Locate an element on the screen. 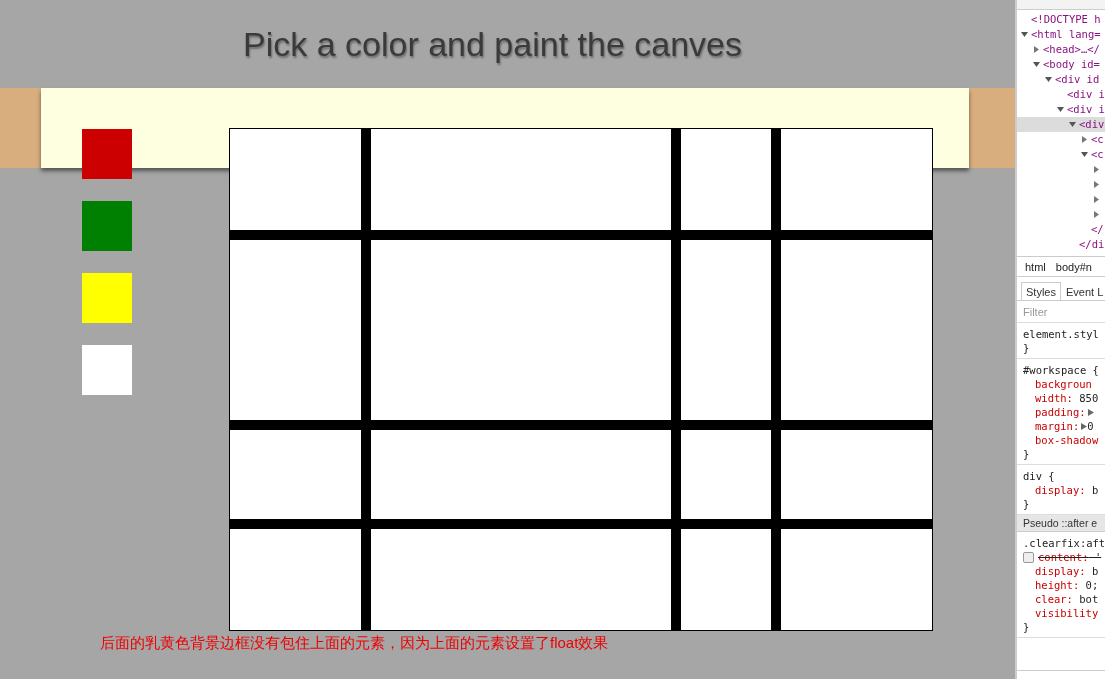 Image resolution: width=1105 pixels, height=679 pixels. css-property: padding: is located at coordinates (1060, 412).